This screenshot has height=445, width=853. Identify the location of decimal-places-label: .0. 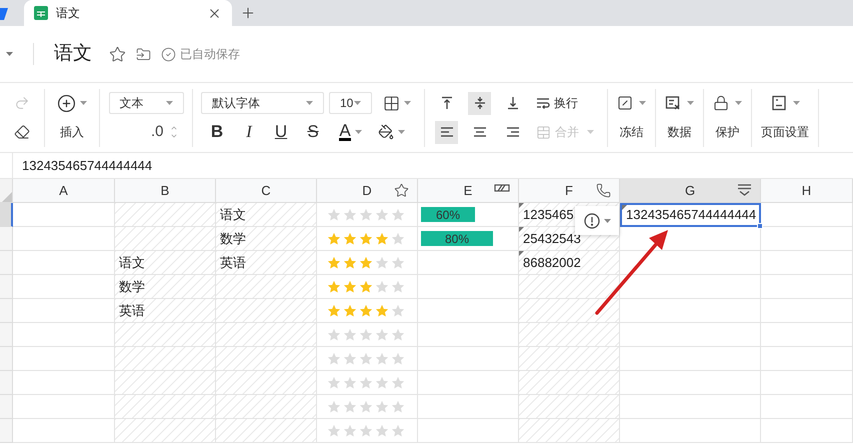
(157, 132).